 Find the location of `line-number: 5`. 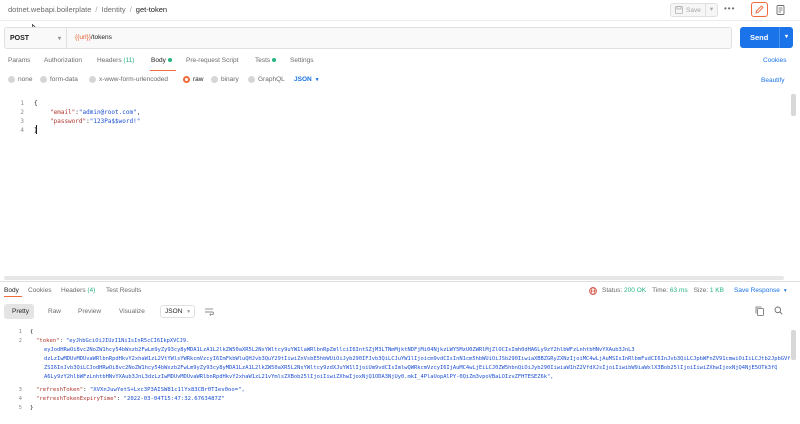

line-number: 5 is located at coordinates (20, 408).